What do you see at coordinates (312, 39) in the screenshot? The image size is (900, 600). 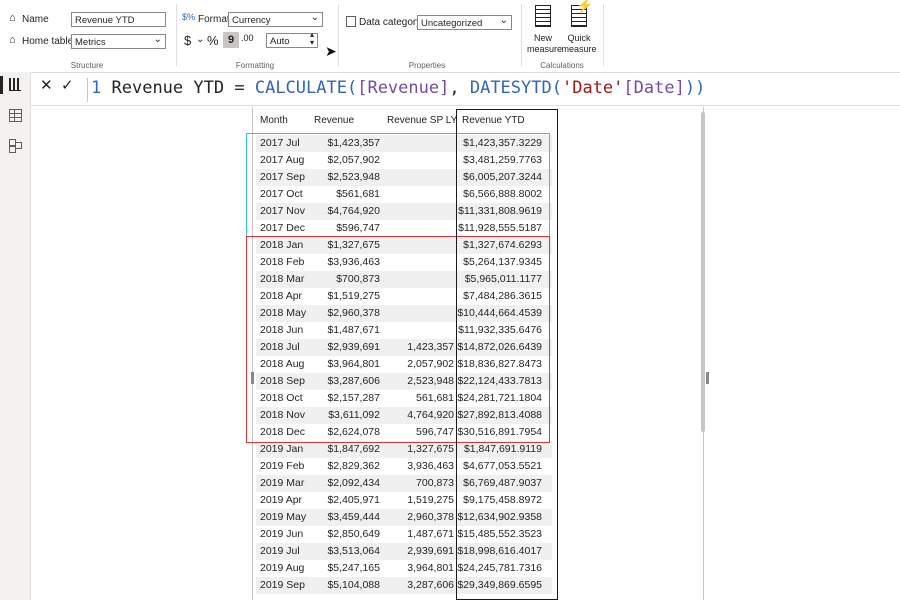 I see `stepper-arrows-icon: ▴ ▾` at bounding box center [312, 39].